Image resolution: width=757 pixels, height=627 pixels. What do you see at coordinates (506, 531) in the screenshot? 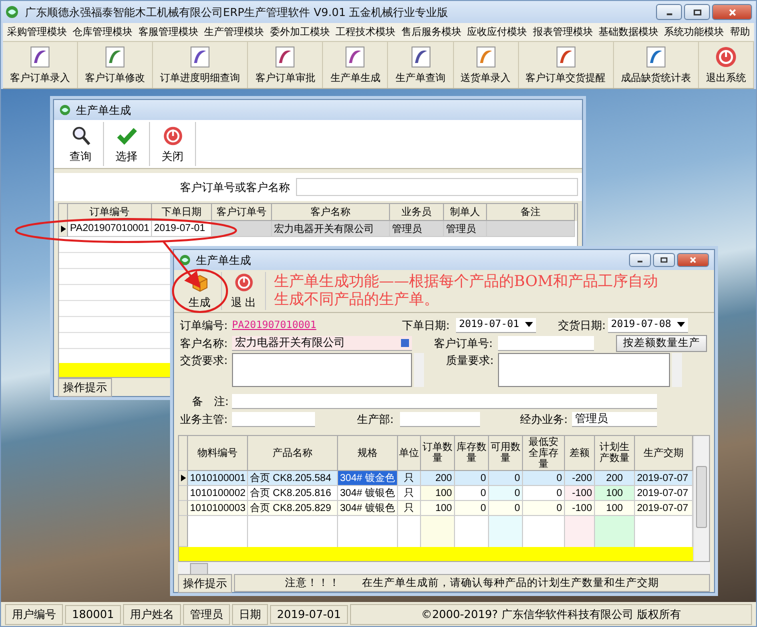
I see `empty-column-area` at bounding box center [506, 531].